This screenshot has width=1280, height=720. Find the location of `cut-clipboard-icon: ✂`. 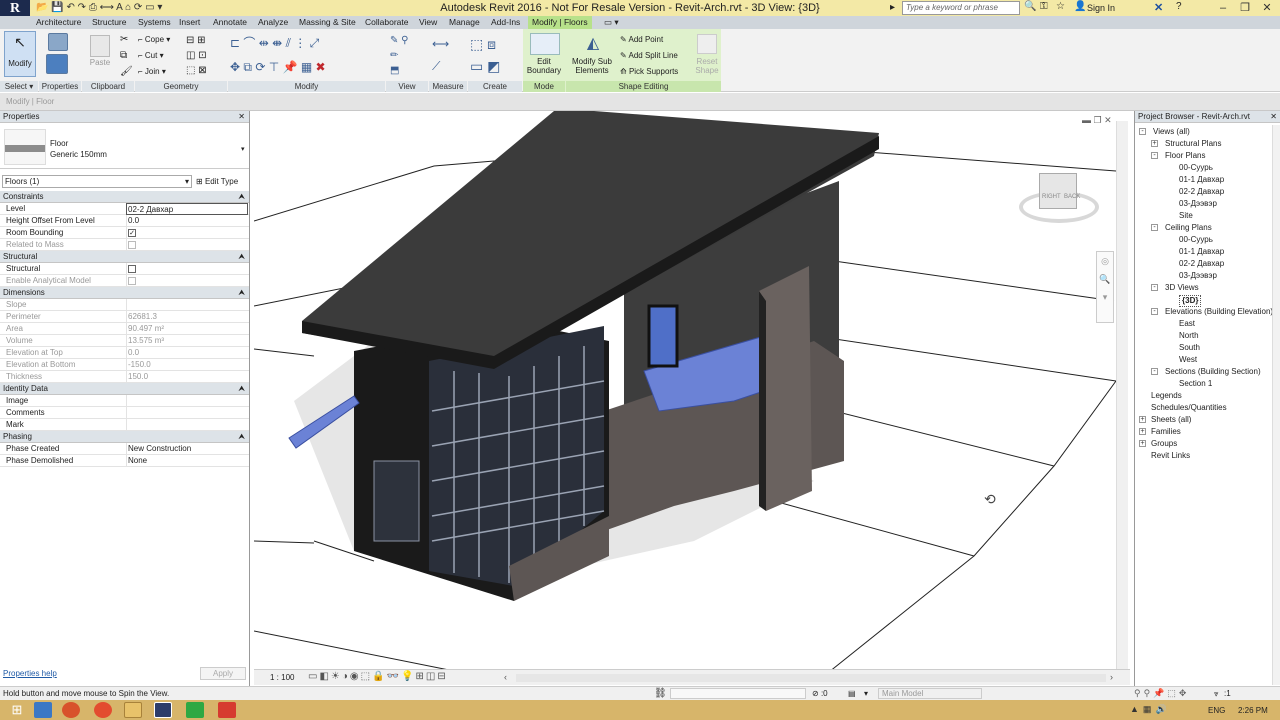

cut-clipboard-icon: ✂ is located at coordinates (124, 39).